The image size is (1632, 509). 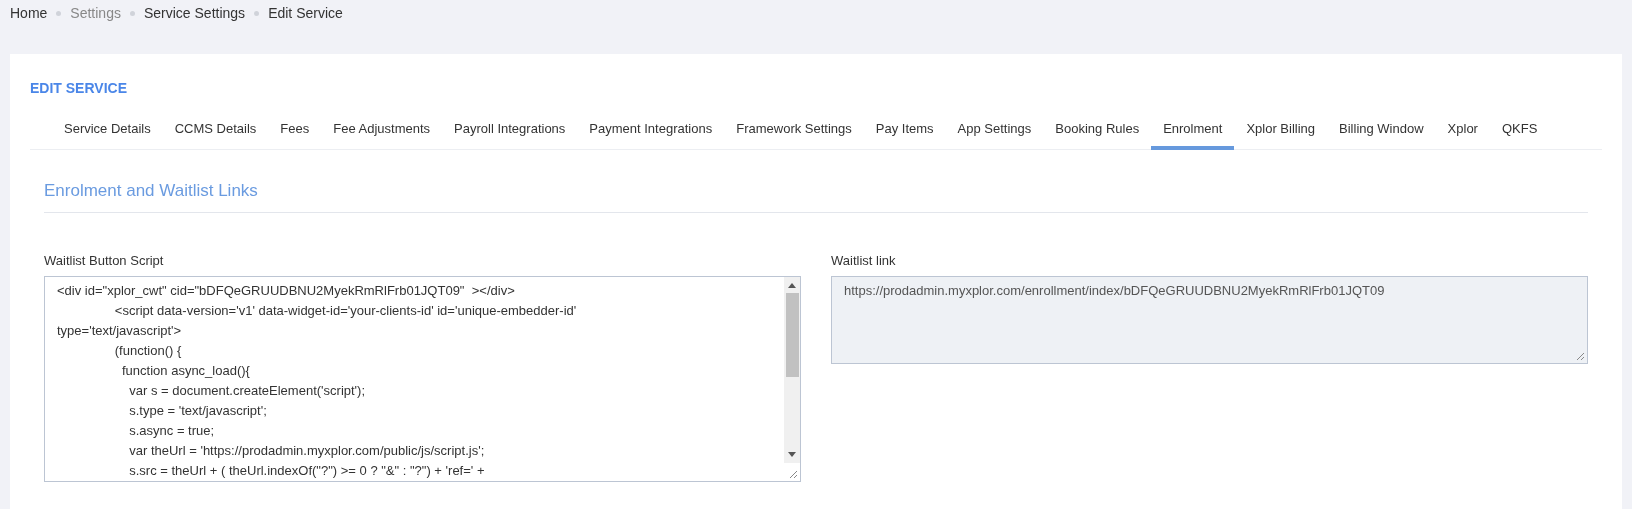 What do you see at coordinates (792, 285) in the screenshot?
I see `scroll-up-icon` at bounding box center [792, 285].